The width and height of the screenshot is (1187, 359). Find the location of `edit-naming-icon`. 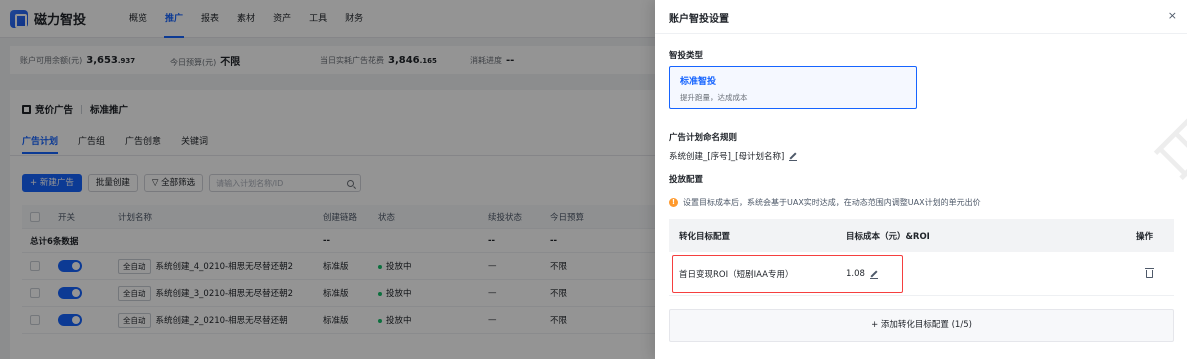

edit-naming-icon is located at coordinates (793, 156).